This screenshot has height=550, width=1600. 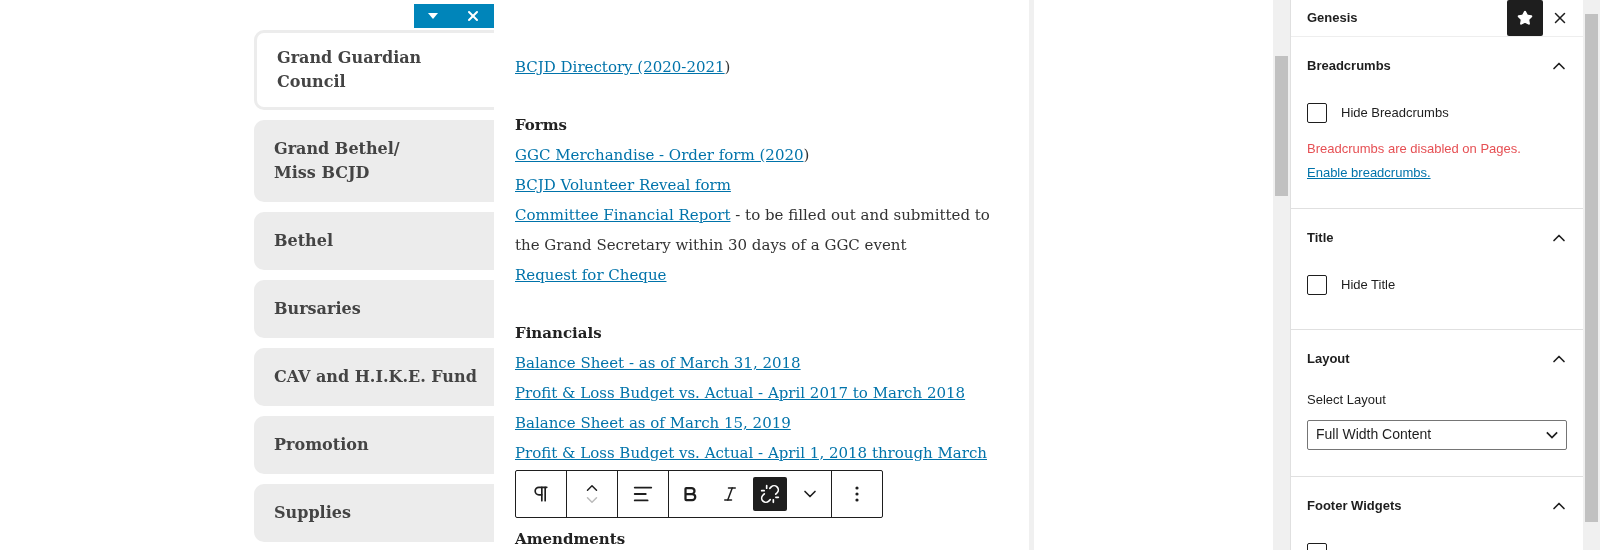 I want to click on panel-header: Footer Widgets, so click(x=1437, y=505).